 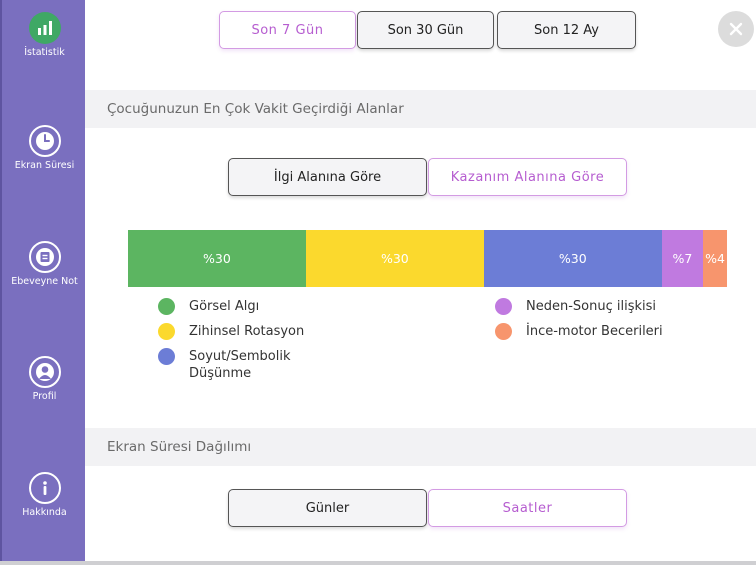 What do you see at coordinates (44, 372) in the screenshot?
I see `user-icon` at bounding box center [44, 372].